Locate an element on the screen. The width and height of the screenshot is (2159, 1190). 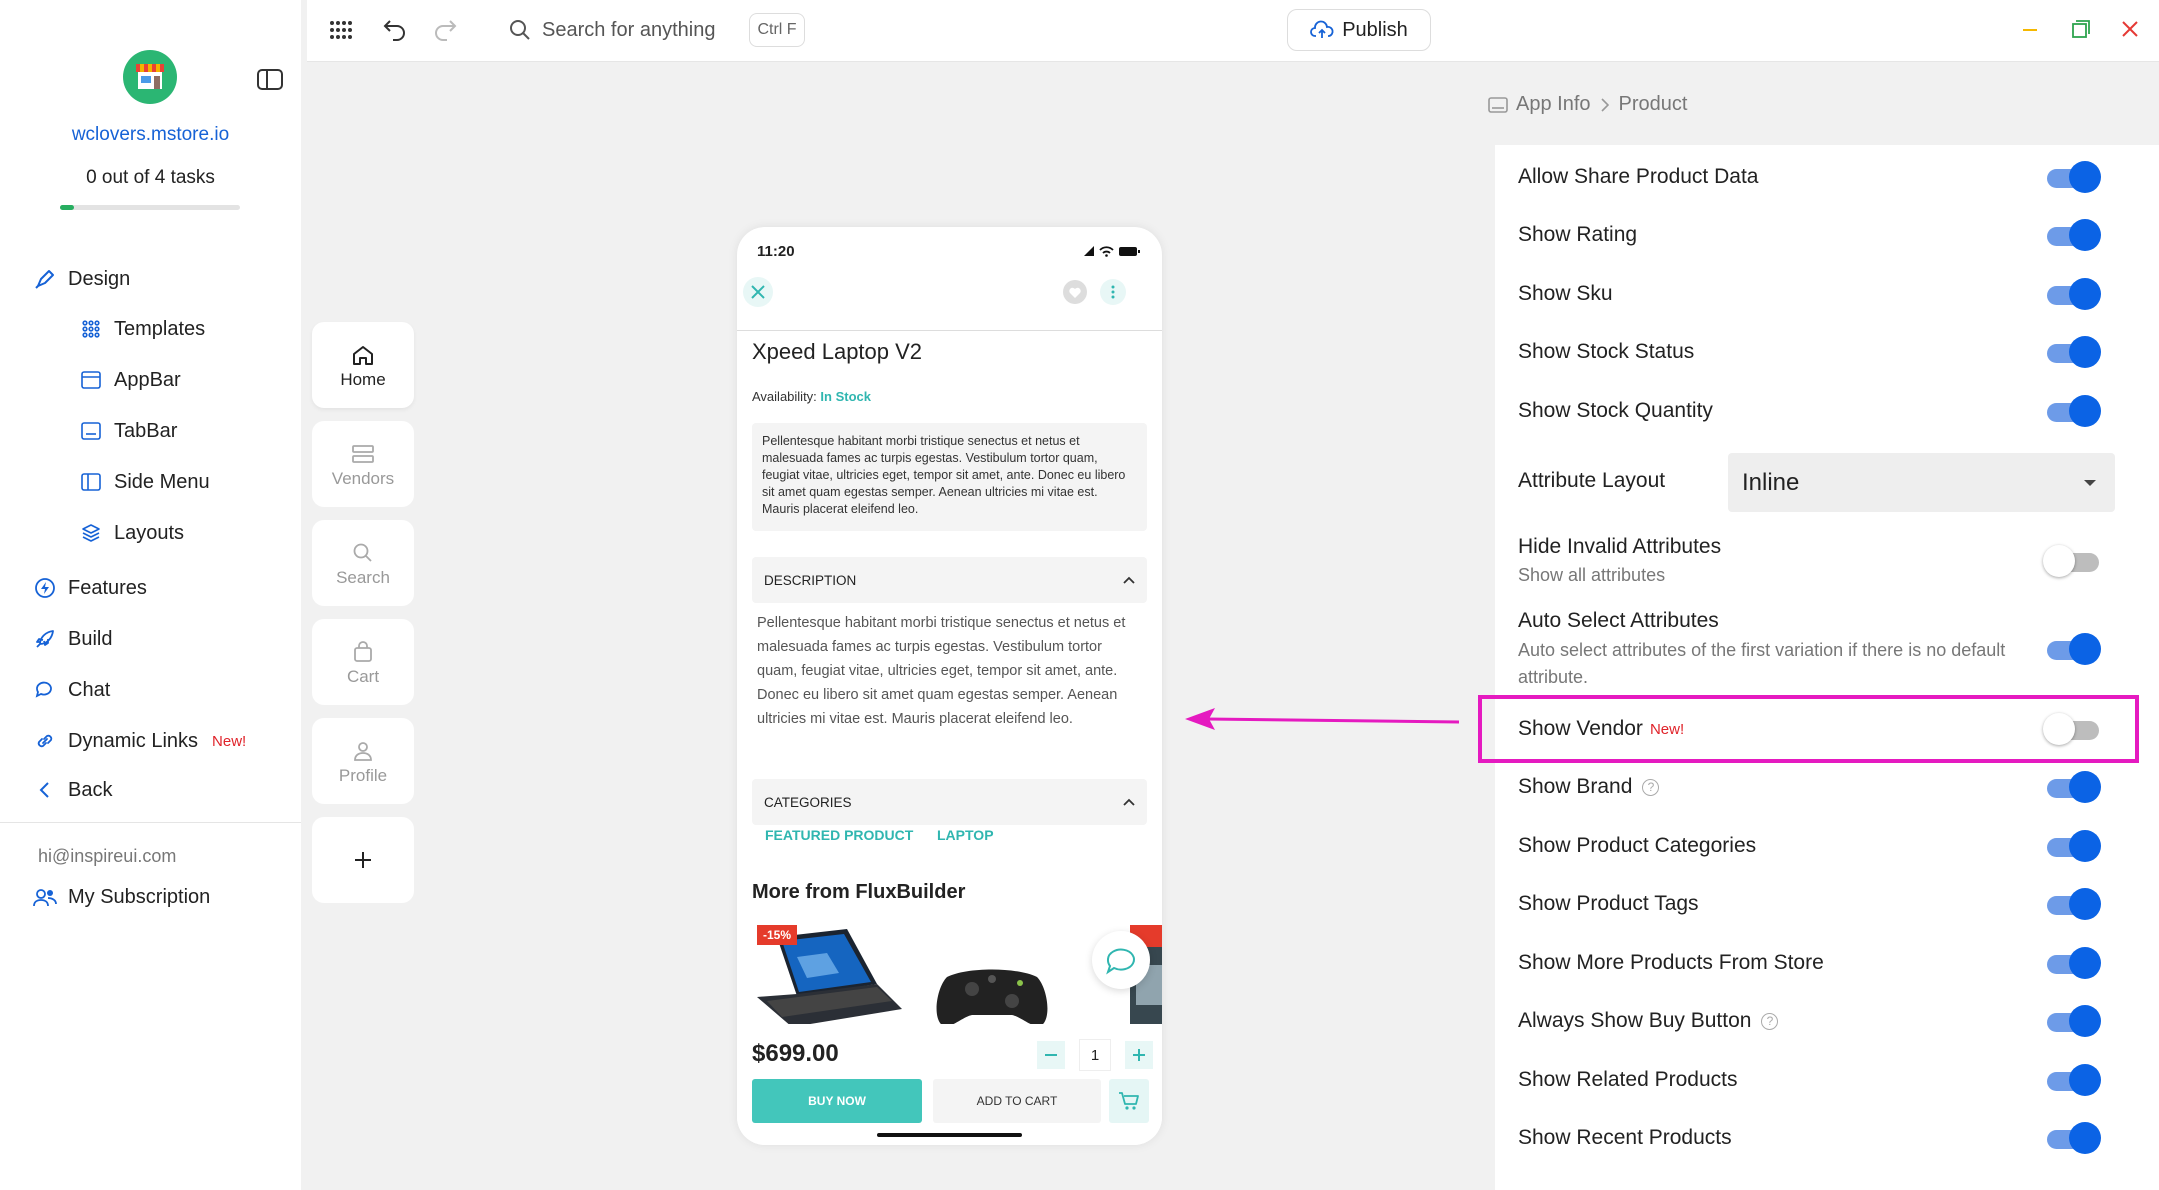
setting-label: Show Recent Products is located at coordinates (1625, 1137).